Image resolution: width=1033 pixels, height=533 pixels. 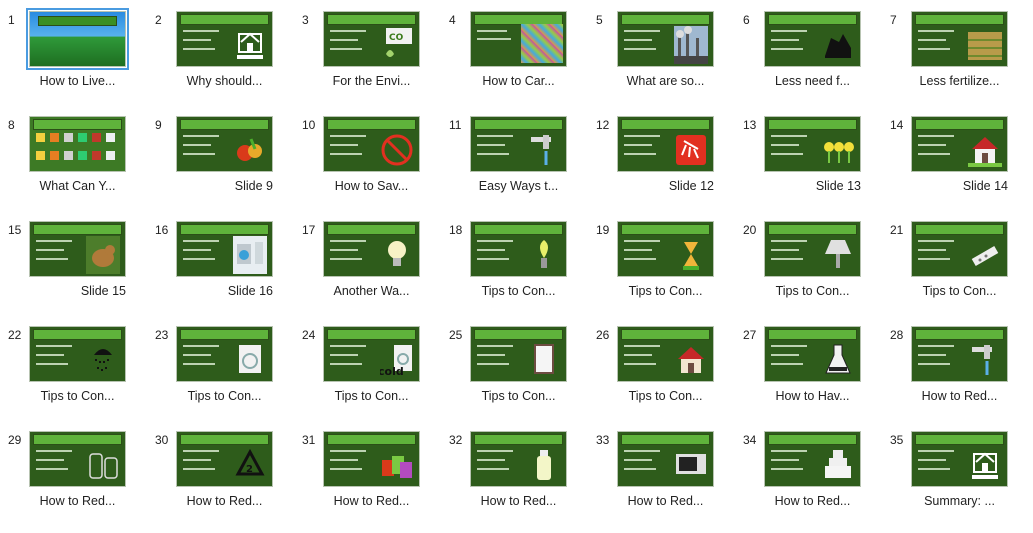 What do you see at coordinates (397, 45) in the screenshot?
I see `slide-picture-icon: CO` at bounding box center [397, 45].